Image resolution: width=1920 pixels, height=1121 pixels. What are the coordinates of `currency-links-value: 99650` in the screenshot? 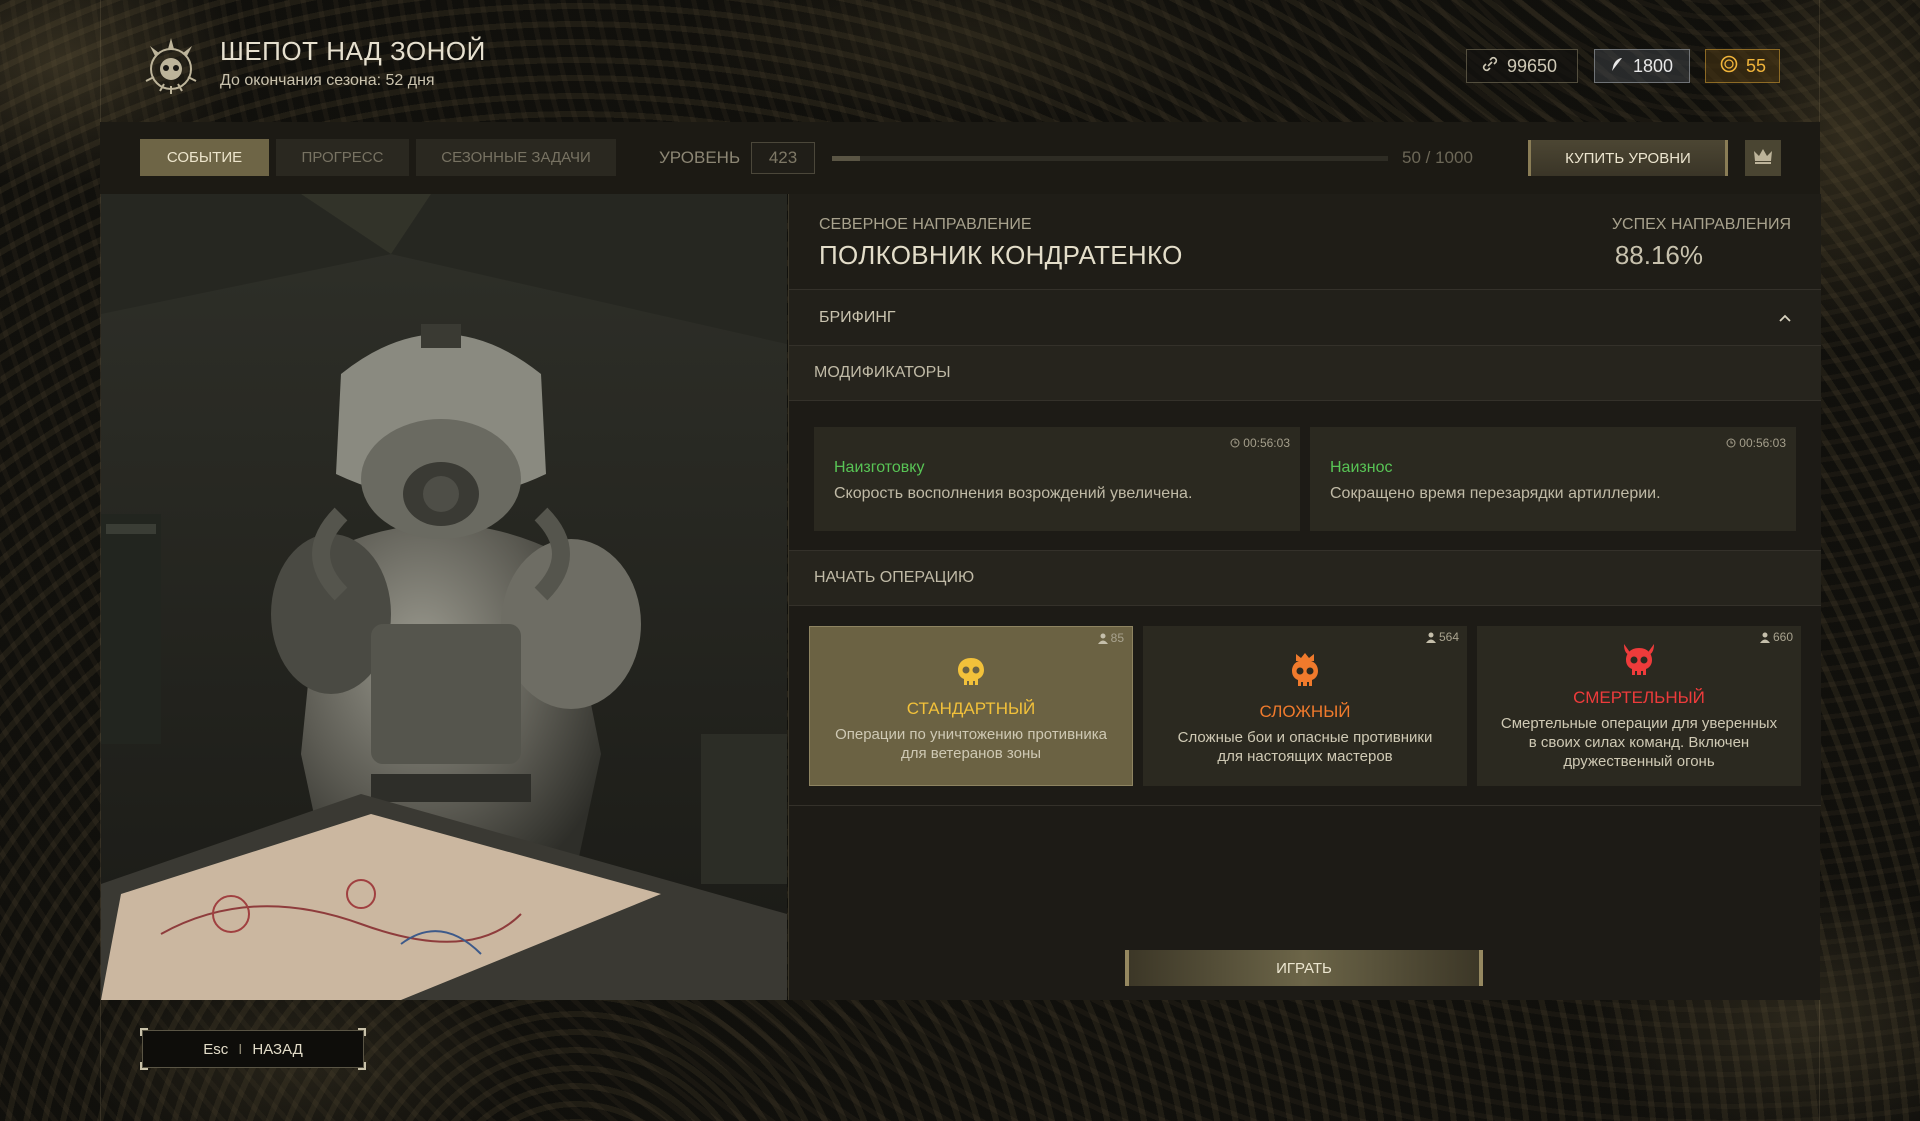 It's located at (1532, 65).